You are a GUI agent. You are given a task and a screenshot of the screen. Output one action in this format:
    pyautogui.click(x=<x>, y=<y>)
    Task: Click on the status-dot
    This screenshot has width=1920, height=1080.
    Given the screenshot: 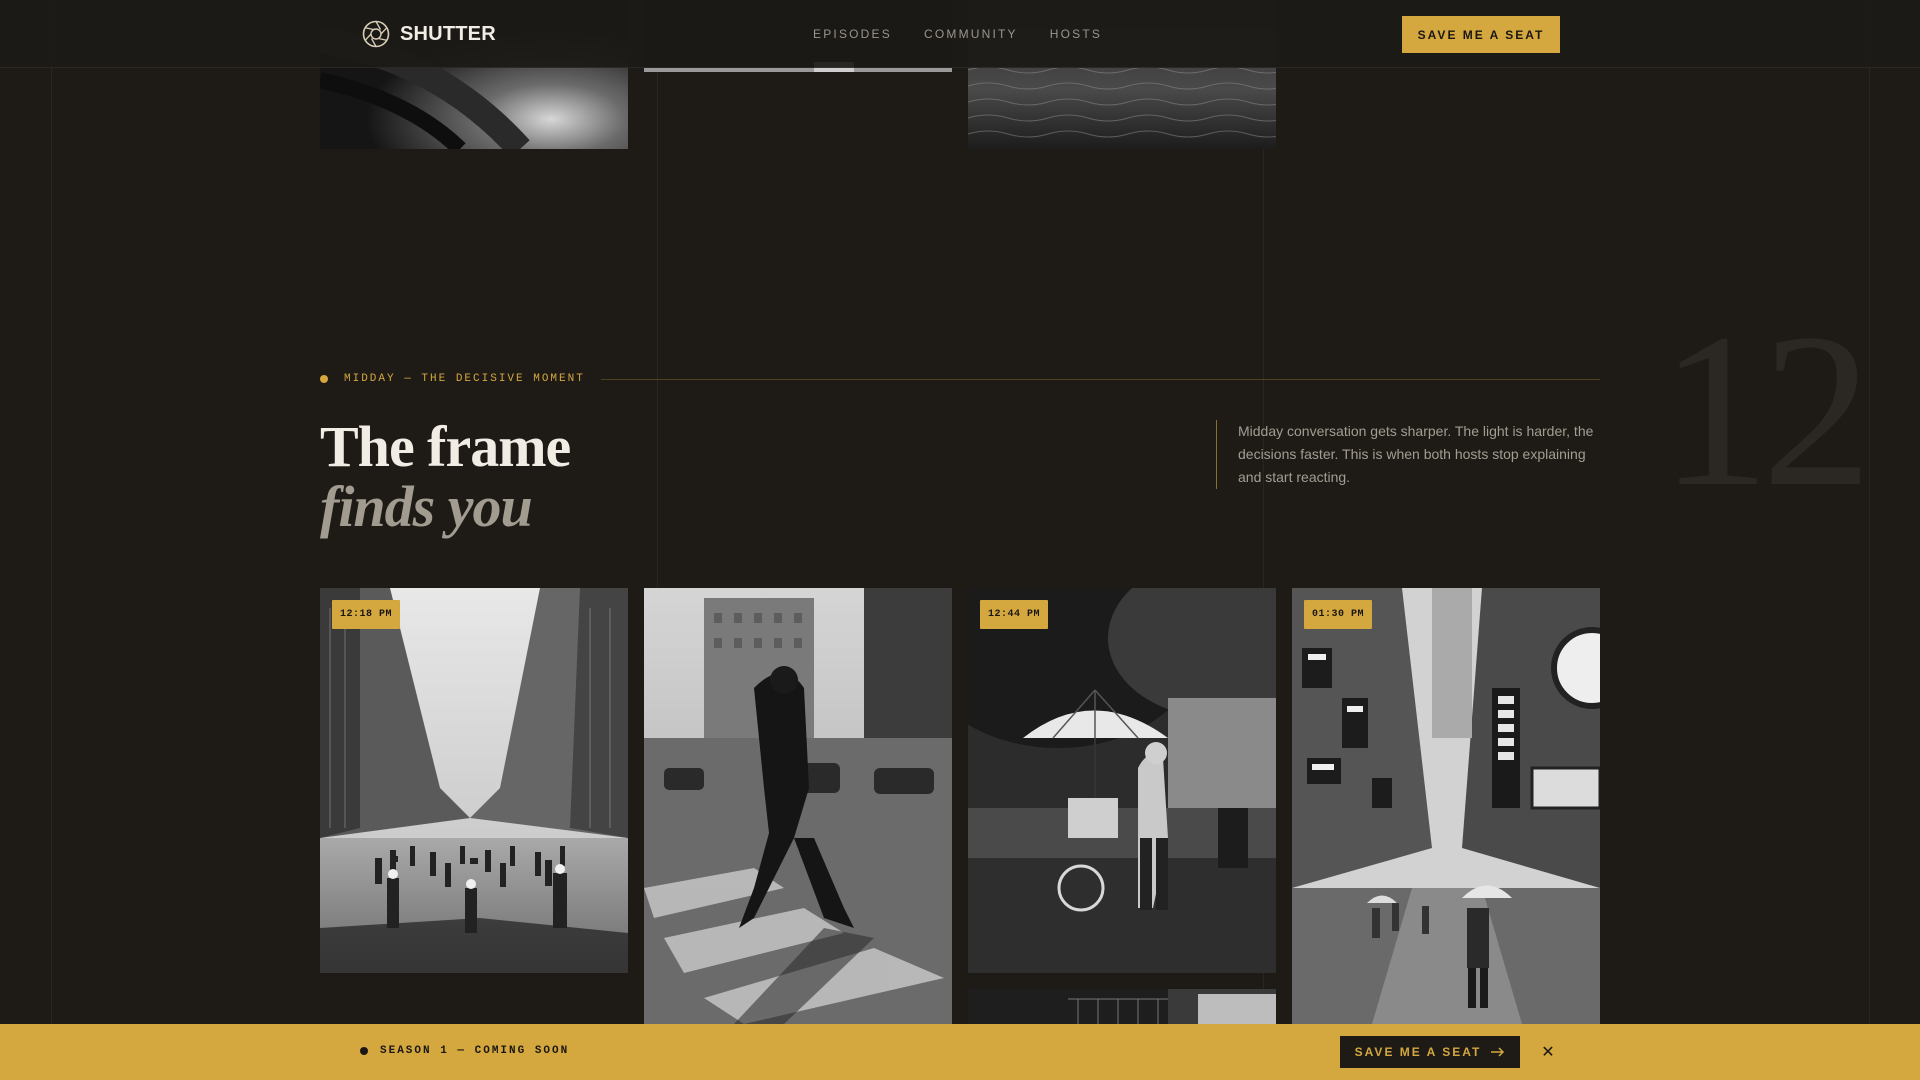 What is the action you would take?
    pyautogui.click(x=364, y=1051)
    